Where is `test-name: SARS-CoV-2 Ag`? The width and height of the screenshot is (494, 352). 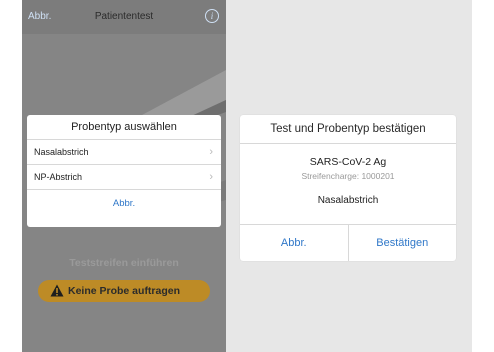
test-name: SARS-CoV-2 Ag is located at coordinates (348, 162).